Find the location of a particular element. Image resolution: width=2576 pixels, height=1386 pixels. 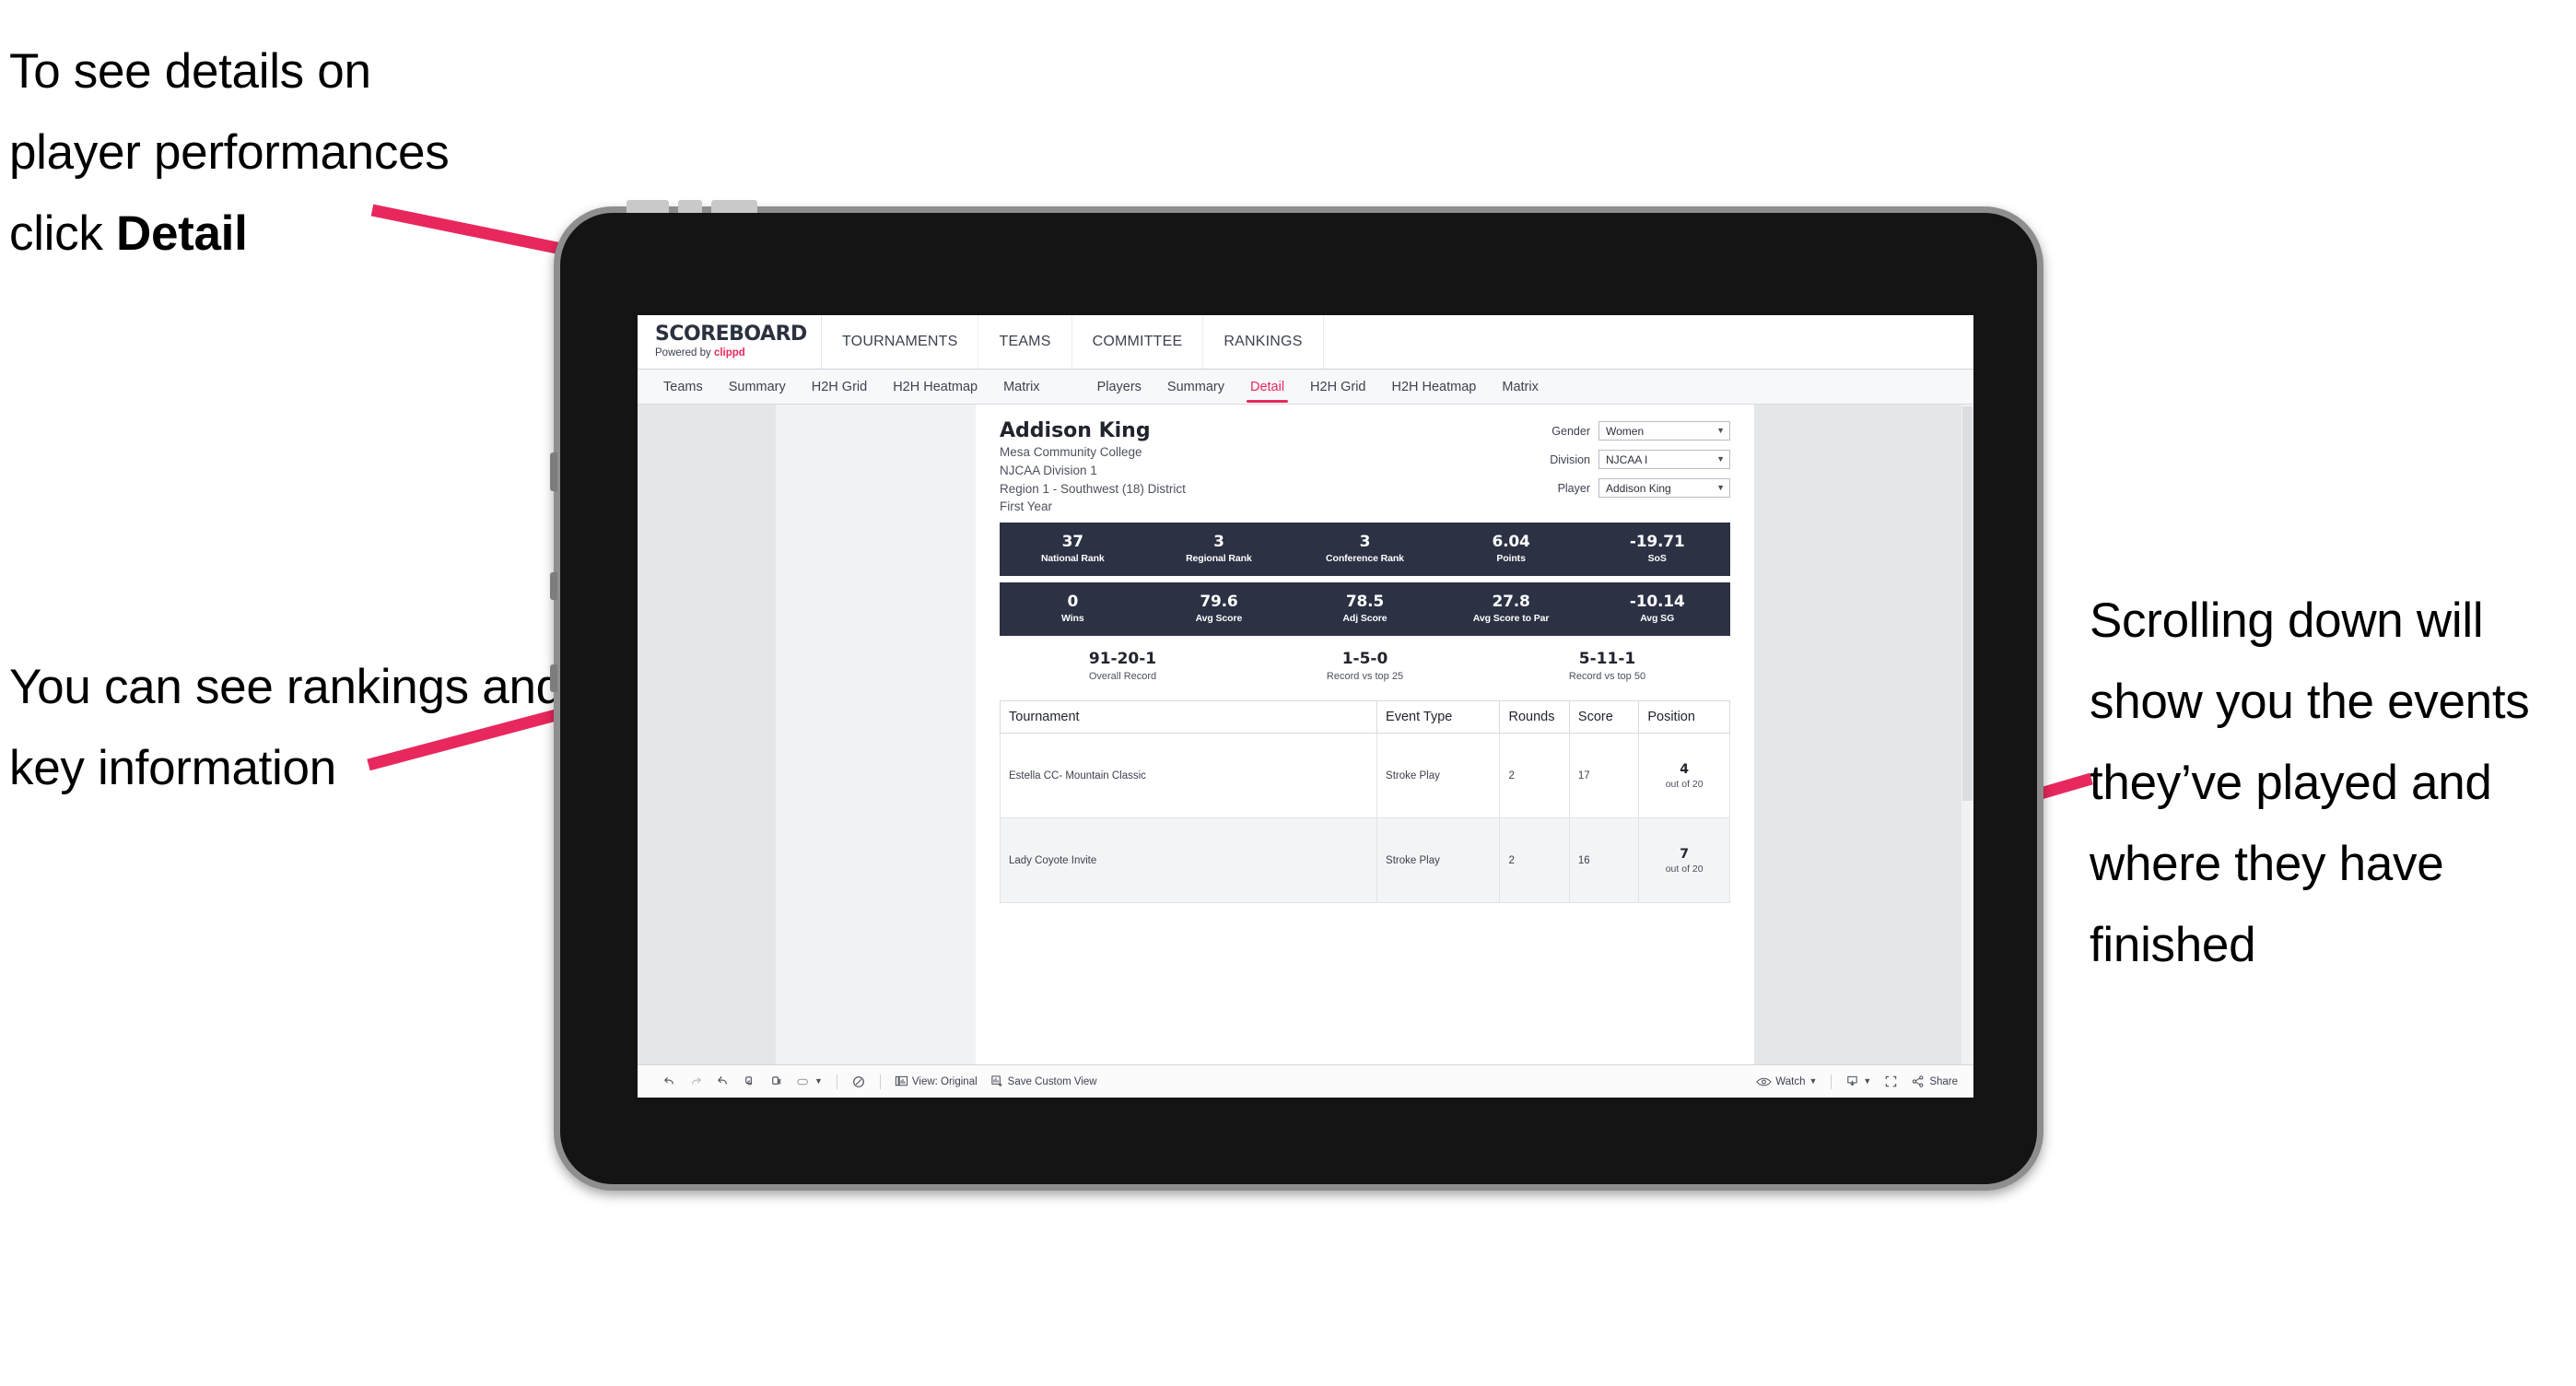

refresh-button is located at coordinates (749, 1082).